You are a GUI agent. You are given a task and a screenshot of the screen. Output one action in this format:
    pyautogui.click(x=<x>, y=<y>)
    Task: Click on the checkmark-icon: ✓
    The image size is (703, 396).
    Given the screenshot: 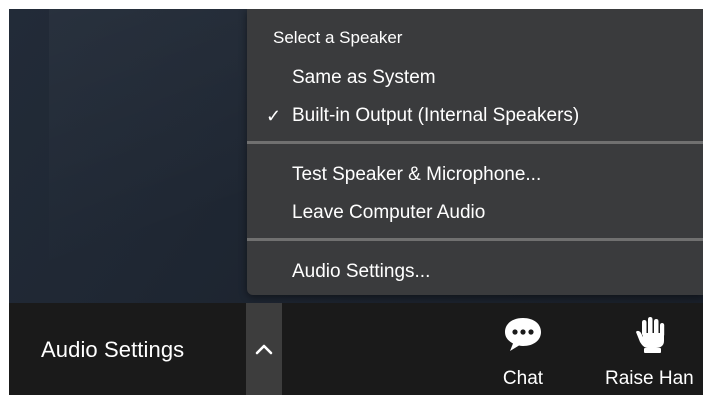 What is the action you would take?
    pyautogui.click(x=274, y=116)
    